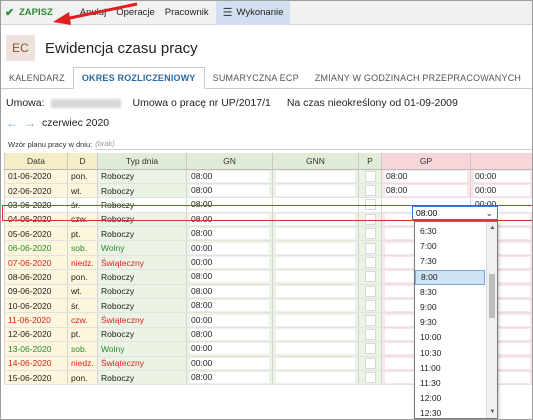 This screenshot has width=533, height=420. I want to click on header-date: Data, so click(36, 161).